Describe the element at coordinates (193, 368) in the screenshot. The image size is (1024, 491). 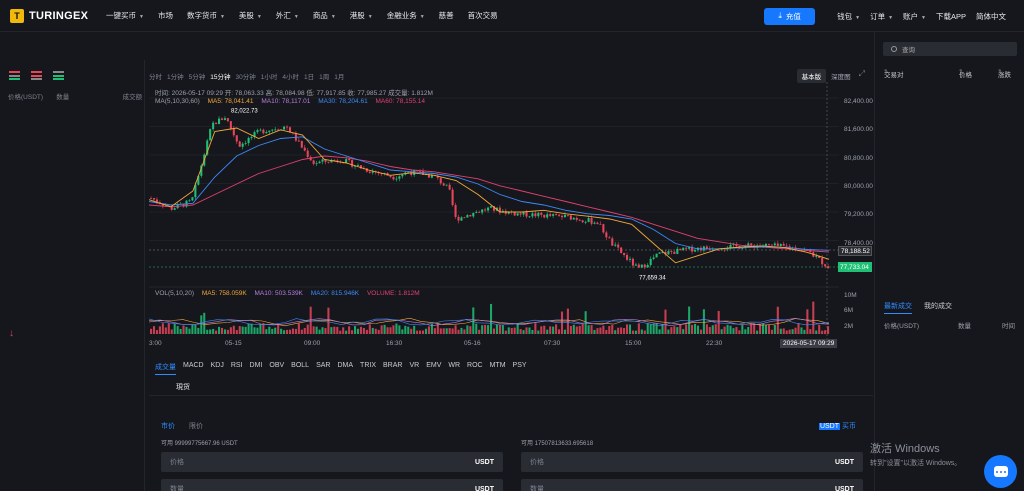
I see `indicator-tab: MACD` at that location.